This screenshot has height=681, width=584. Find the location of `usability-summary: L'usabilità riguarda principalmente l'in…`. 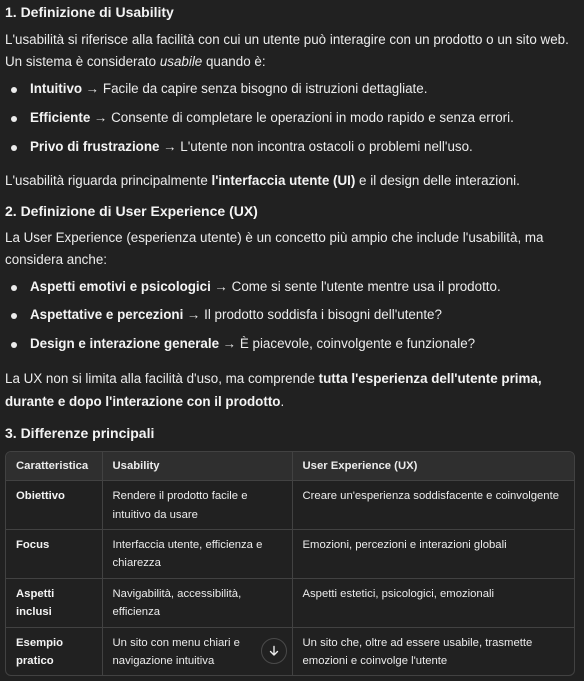

usability-summary: L'usabilità riguarda principalmente l'in… is located at coordinates (262, 180).